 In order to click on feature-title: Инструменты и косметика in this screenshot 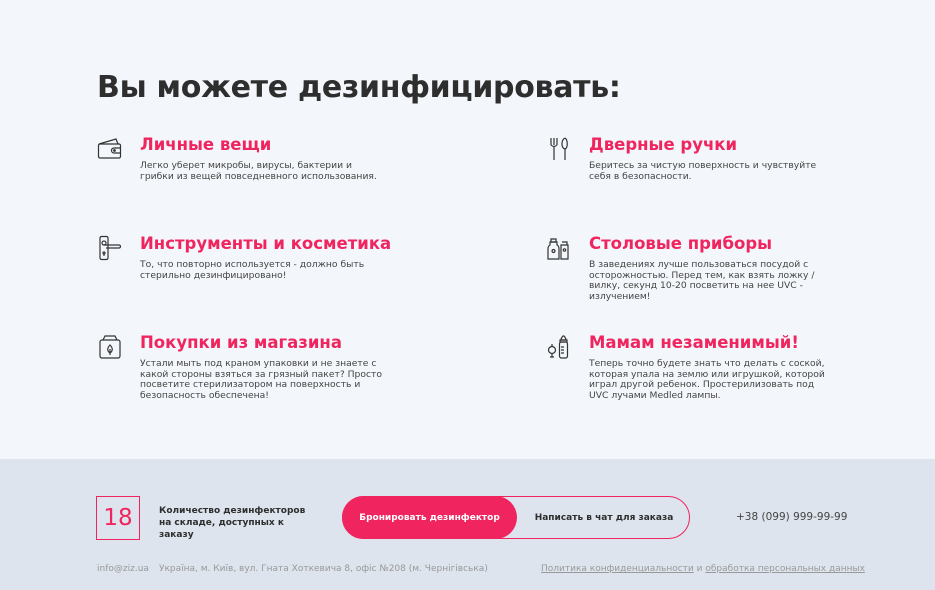, I will do `click(266, 243)`.